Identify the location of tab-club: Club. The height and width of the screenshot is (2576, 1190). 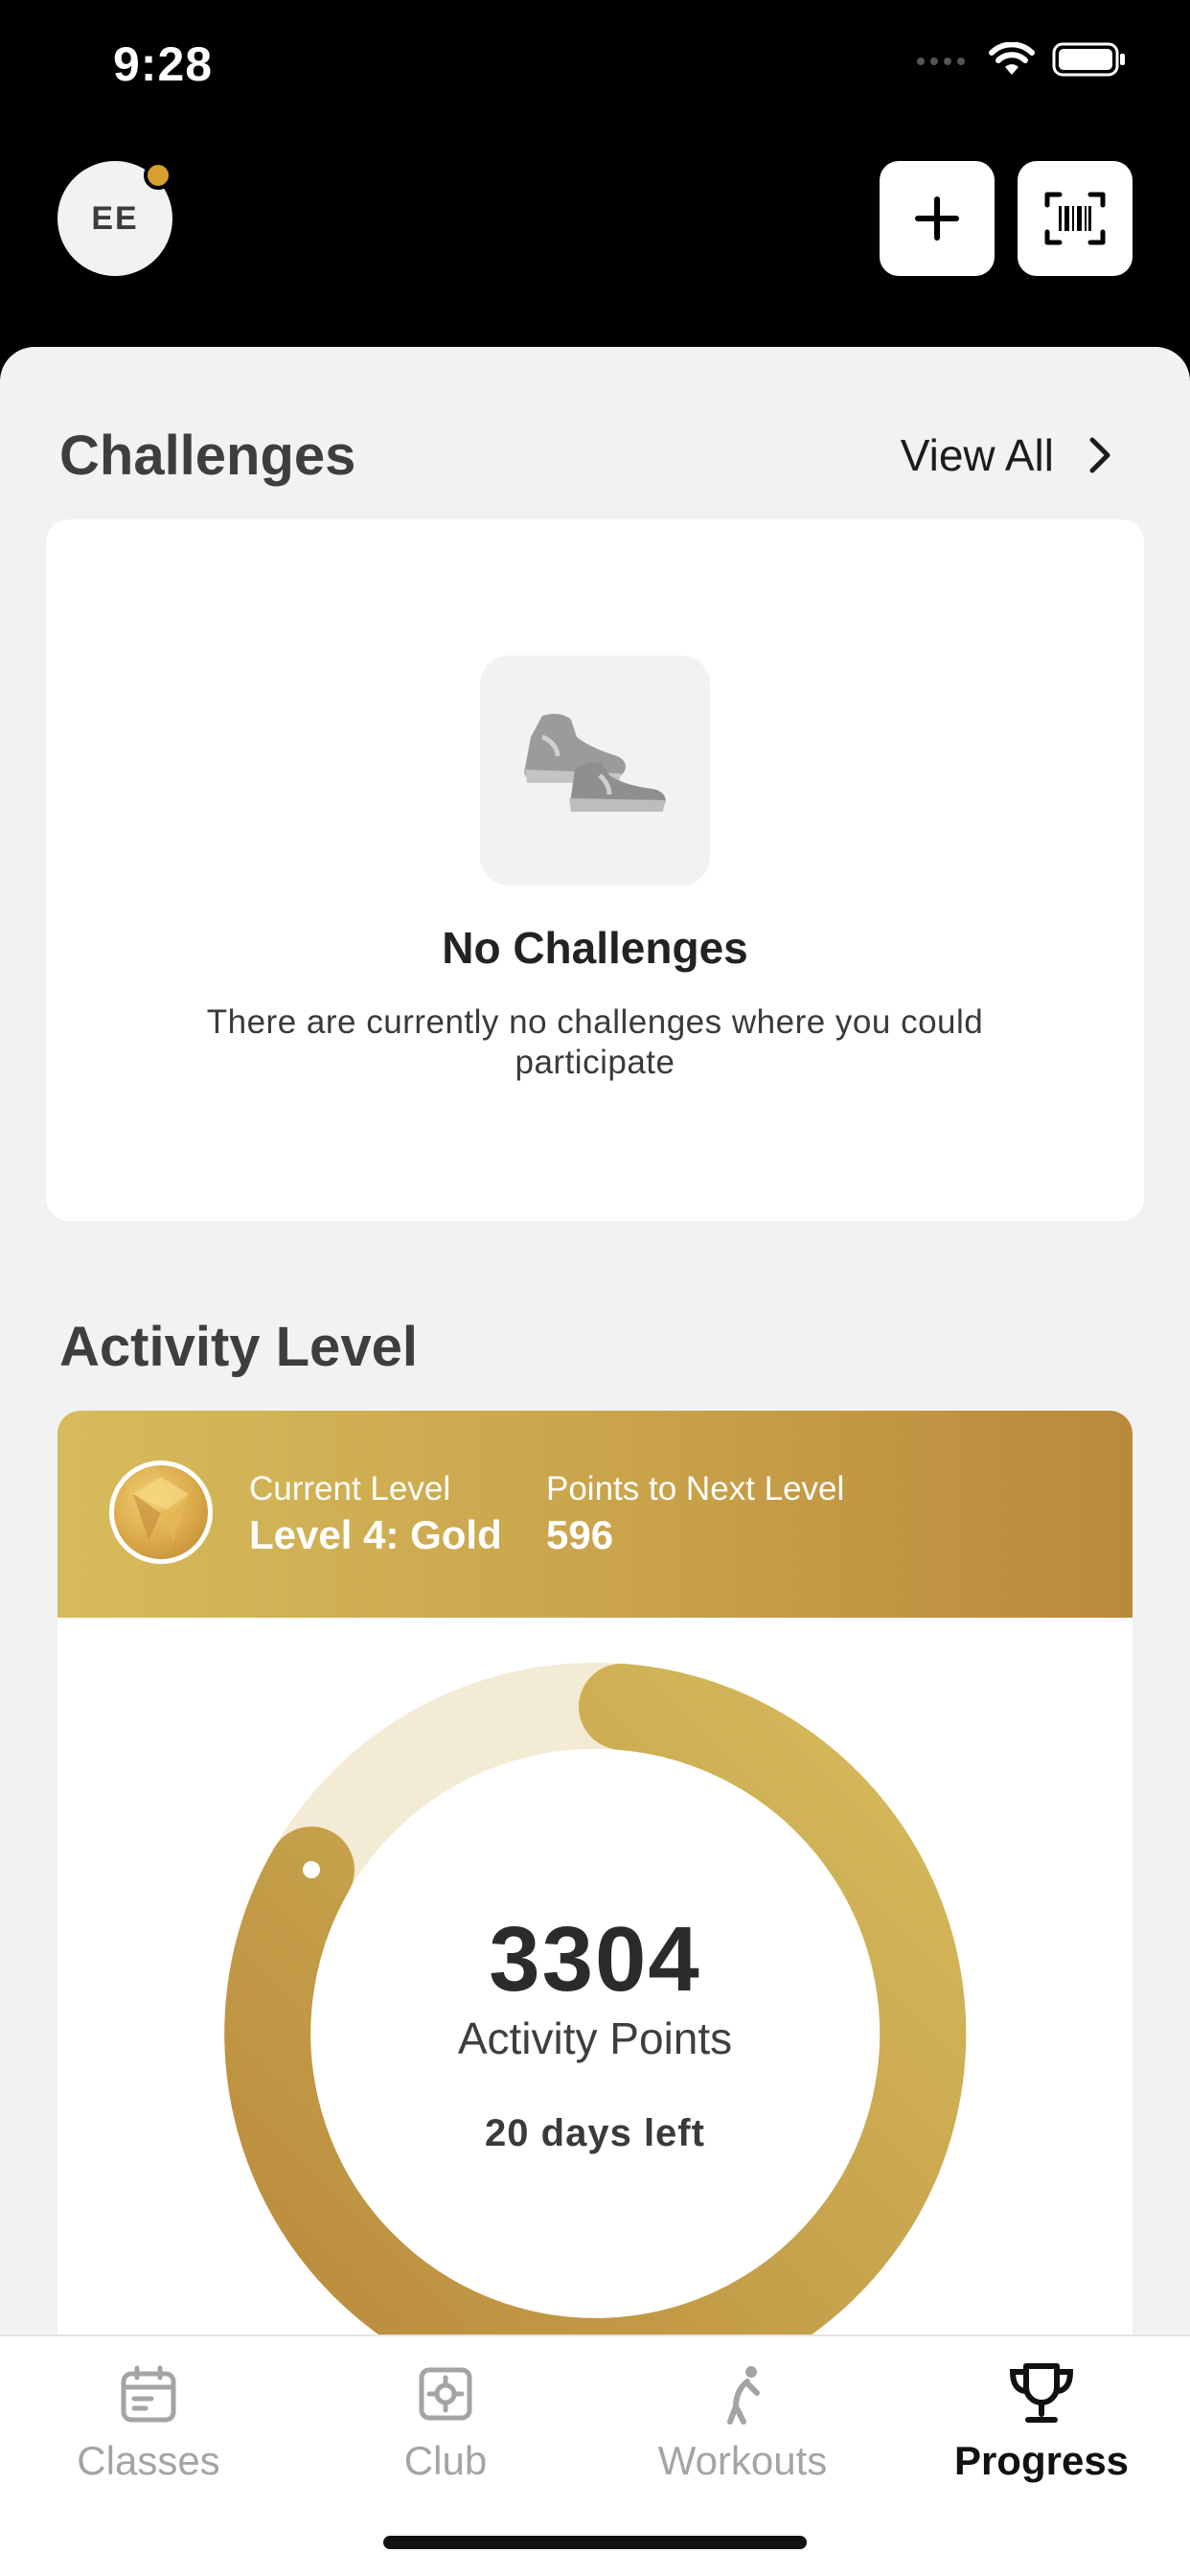
(445, 2420).